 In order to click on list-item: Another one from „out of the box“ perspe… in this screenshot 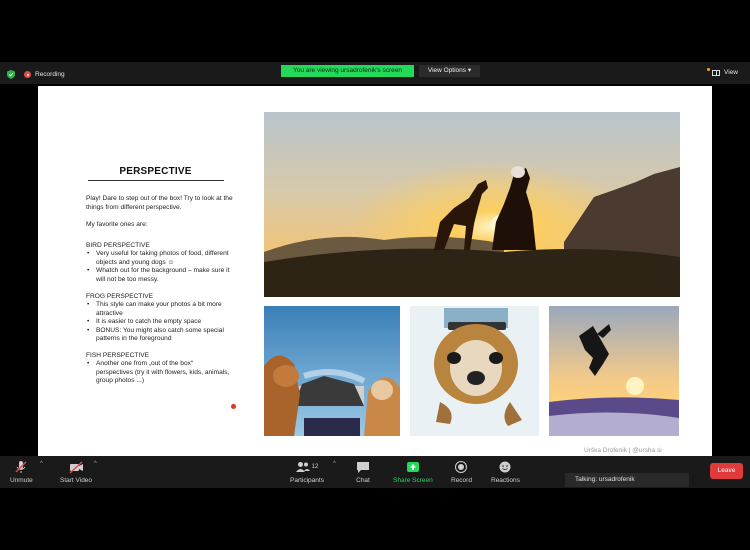, I will do `click(158, 373)`.